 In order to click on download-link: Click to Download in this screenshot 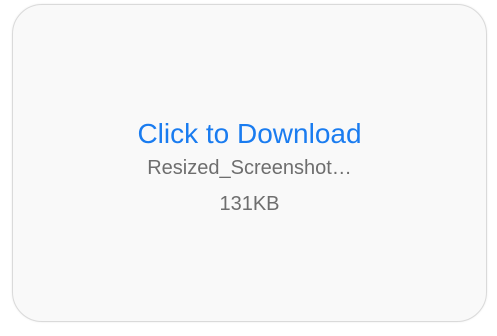, I will do `click(249, 134)`.